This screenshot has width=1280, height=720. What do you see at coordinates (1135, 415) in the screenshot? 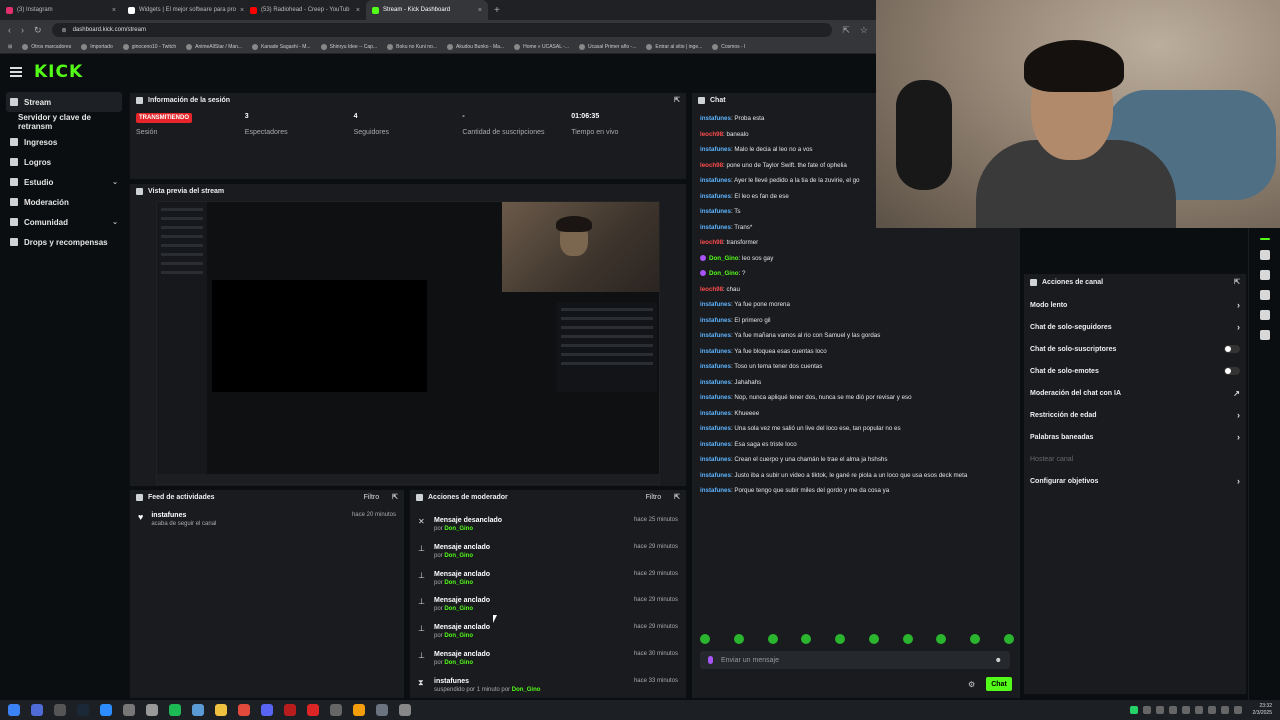
I see `channel-action-restriccion-de-edad: Restricción de edad ›` at bounding box center [1135, 415].